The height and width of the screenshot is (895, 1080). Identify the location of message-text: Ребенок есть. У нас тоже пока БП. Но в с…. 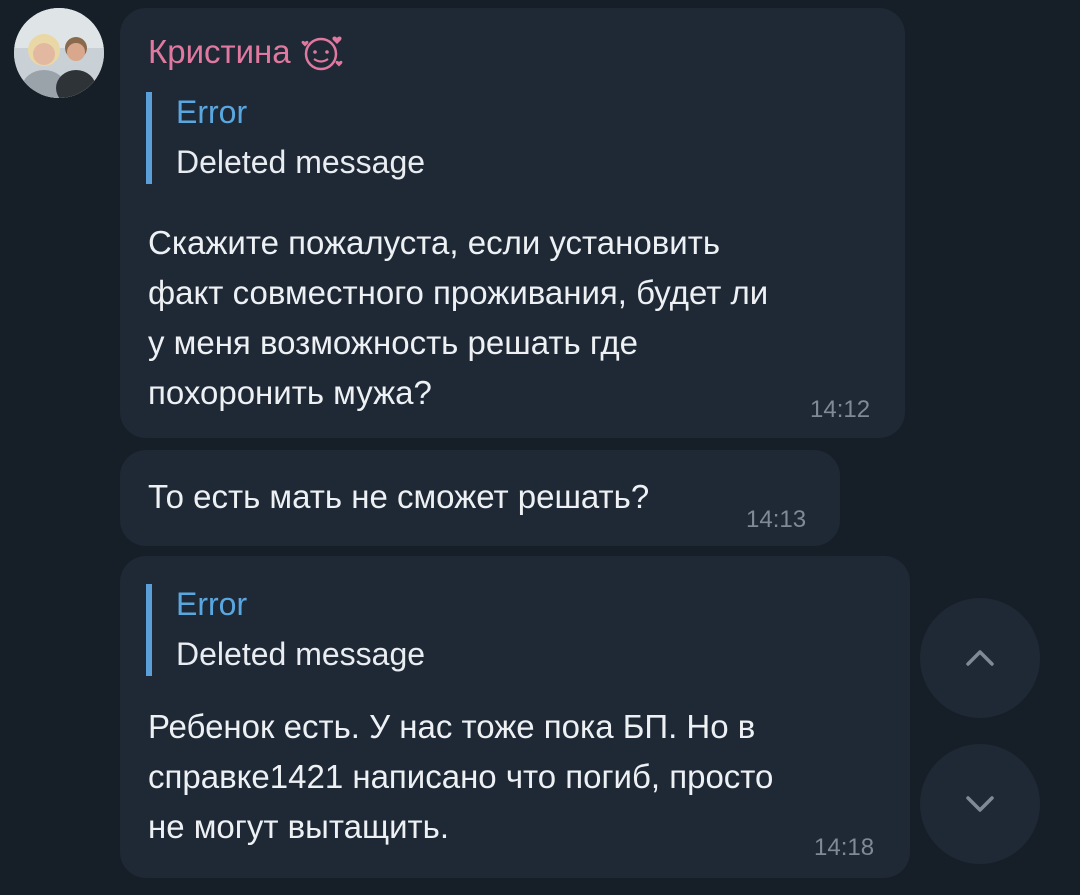
(461, 776).